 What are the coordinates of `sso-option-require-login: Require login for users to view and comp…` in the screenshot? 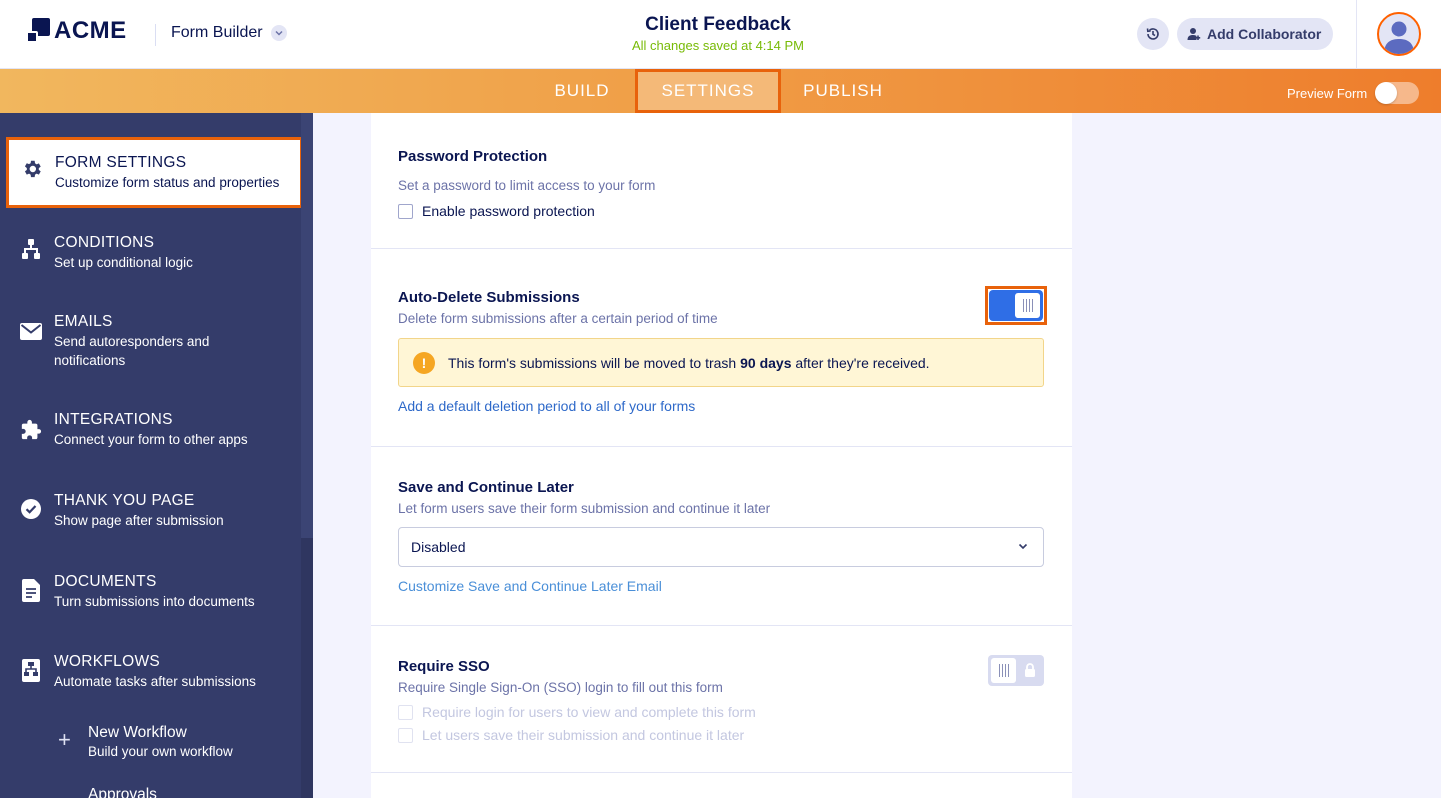 It's located at (577, 712).